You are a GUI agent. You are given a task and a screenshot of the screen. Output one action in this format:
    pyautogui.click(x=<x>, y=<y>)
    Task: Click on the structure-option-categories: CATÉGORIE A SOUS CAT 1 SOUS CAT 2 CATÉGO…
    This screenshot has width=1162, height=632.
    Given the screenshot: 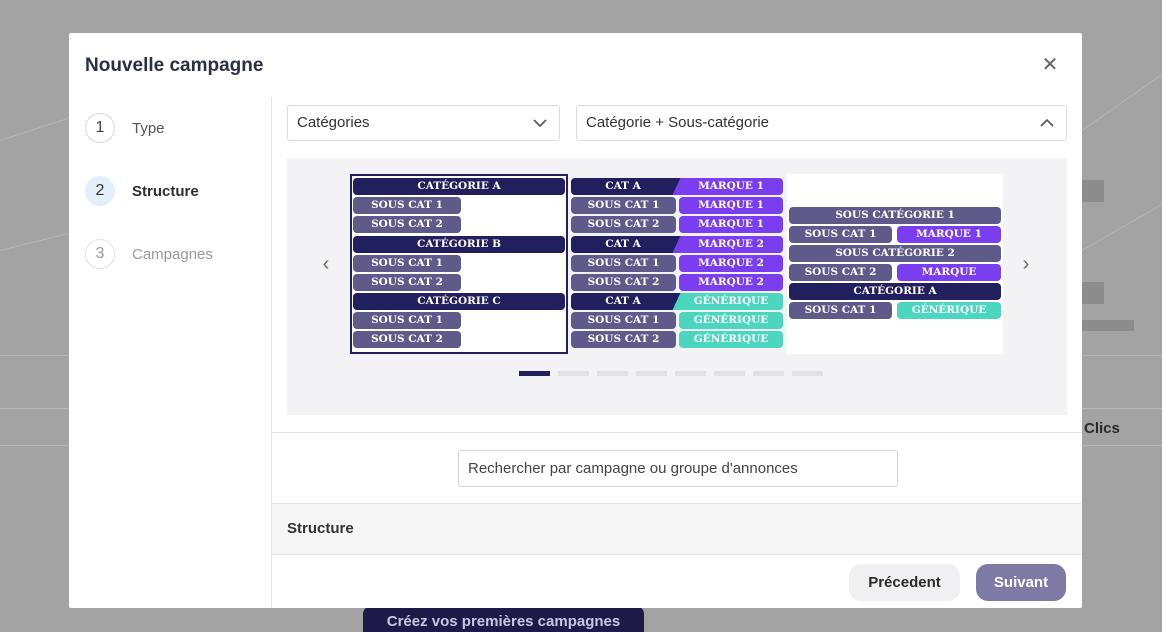 What is the action you would take?
    pyautogui.click(x=459, y=264)
    